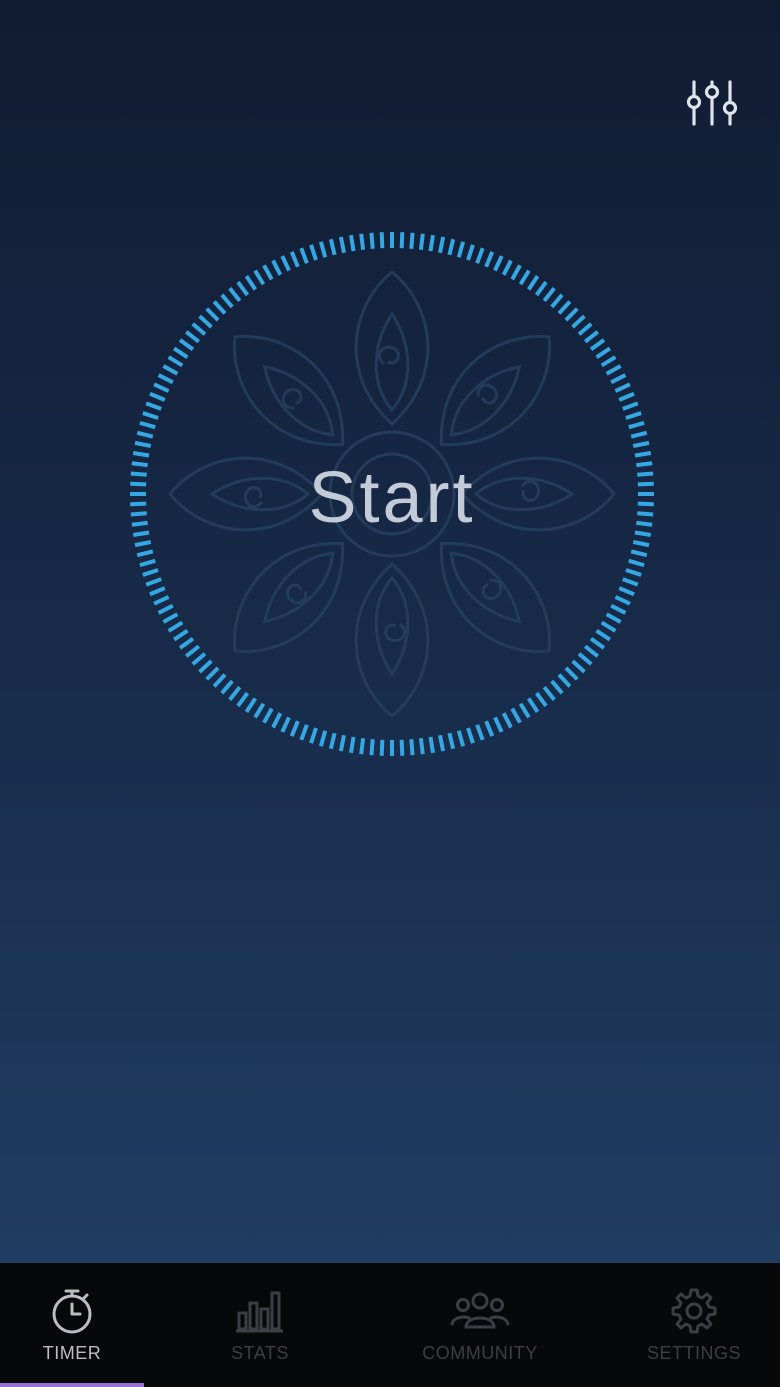 This screenshot has height=1387, width=780. I want to click on tab-label: COMMUNITY, so click(480, 1353).